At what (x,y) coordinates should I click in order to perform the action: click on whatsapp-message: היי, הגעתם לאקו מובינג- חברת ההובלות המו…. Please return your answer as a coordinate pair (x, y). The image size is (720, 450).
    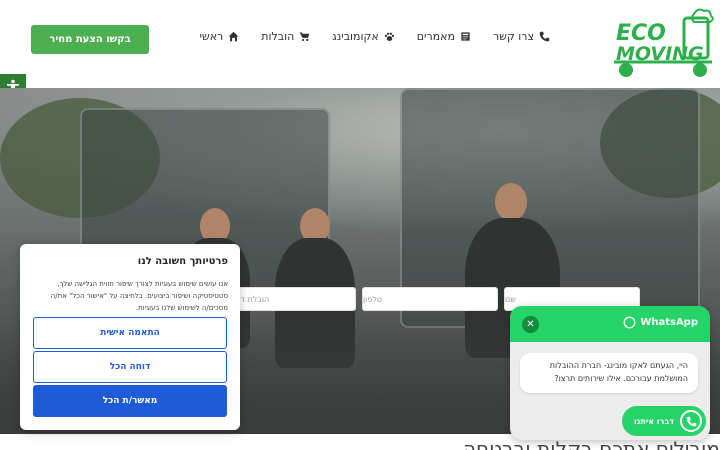
    Looking at the image, I should click on (609, 373).